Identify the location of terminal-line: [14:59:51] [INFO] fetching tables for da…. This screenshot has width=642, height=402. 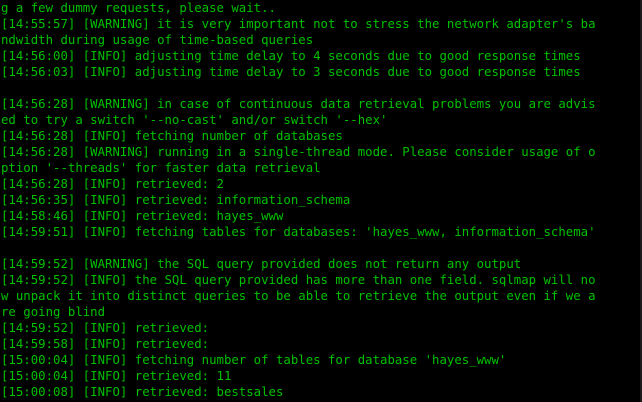
(298, 232).